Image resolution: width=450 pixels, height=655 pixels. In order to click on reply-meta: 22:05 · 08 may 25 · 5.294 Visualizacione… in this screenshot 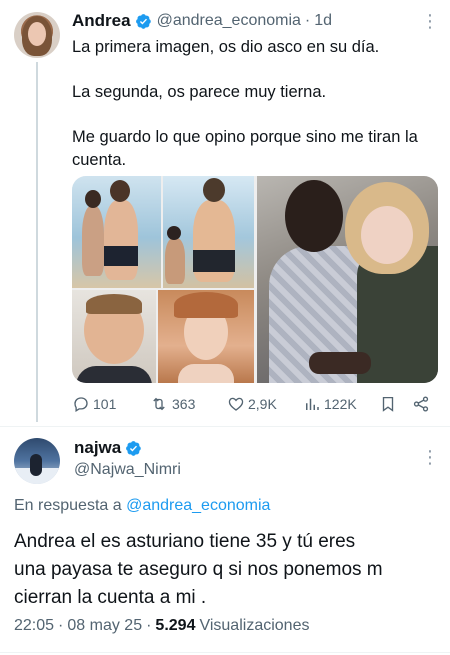, I will do `click(161, 626)`.